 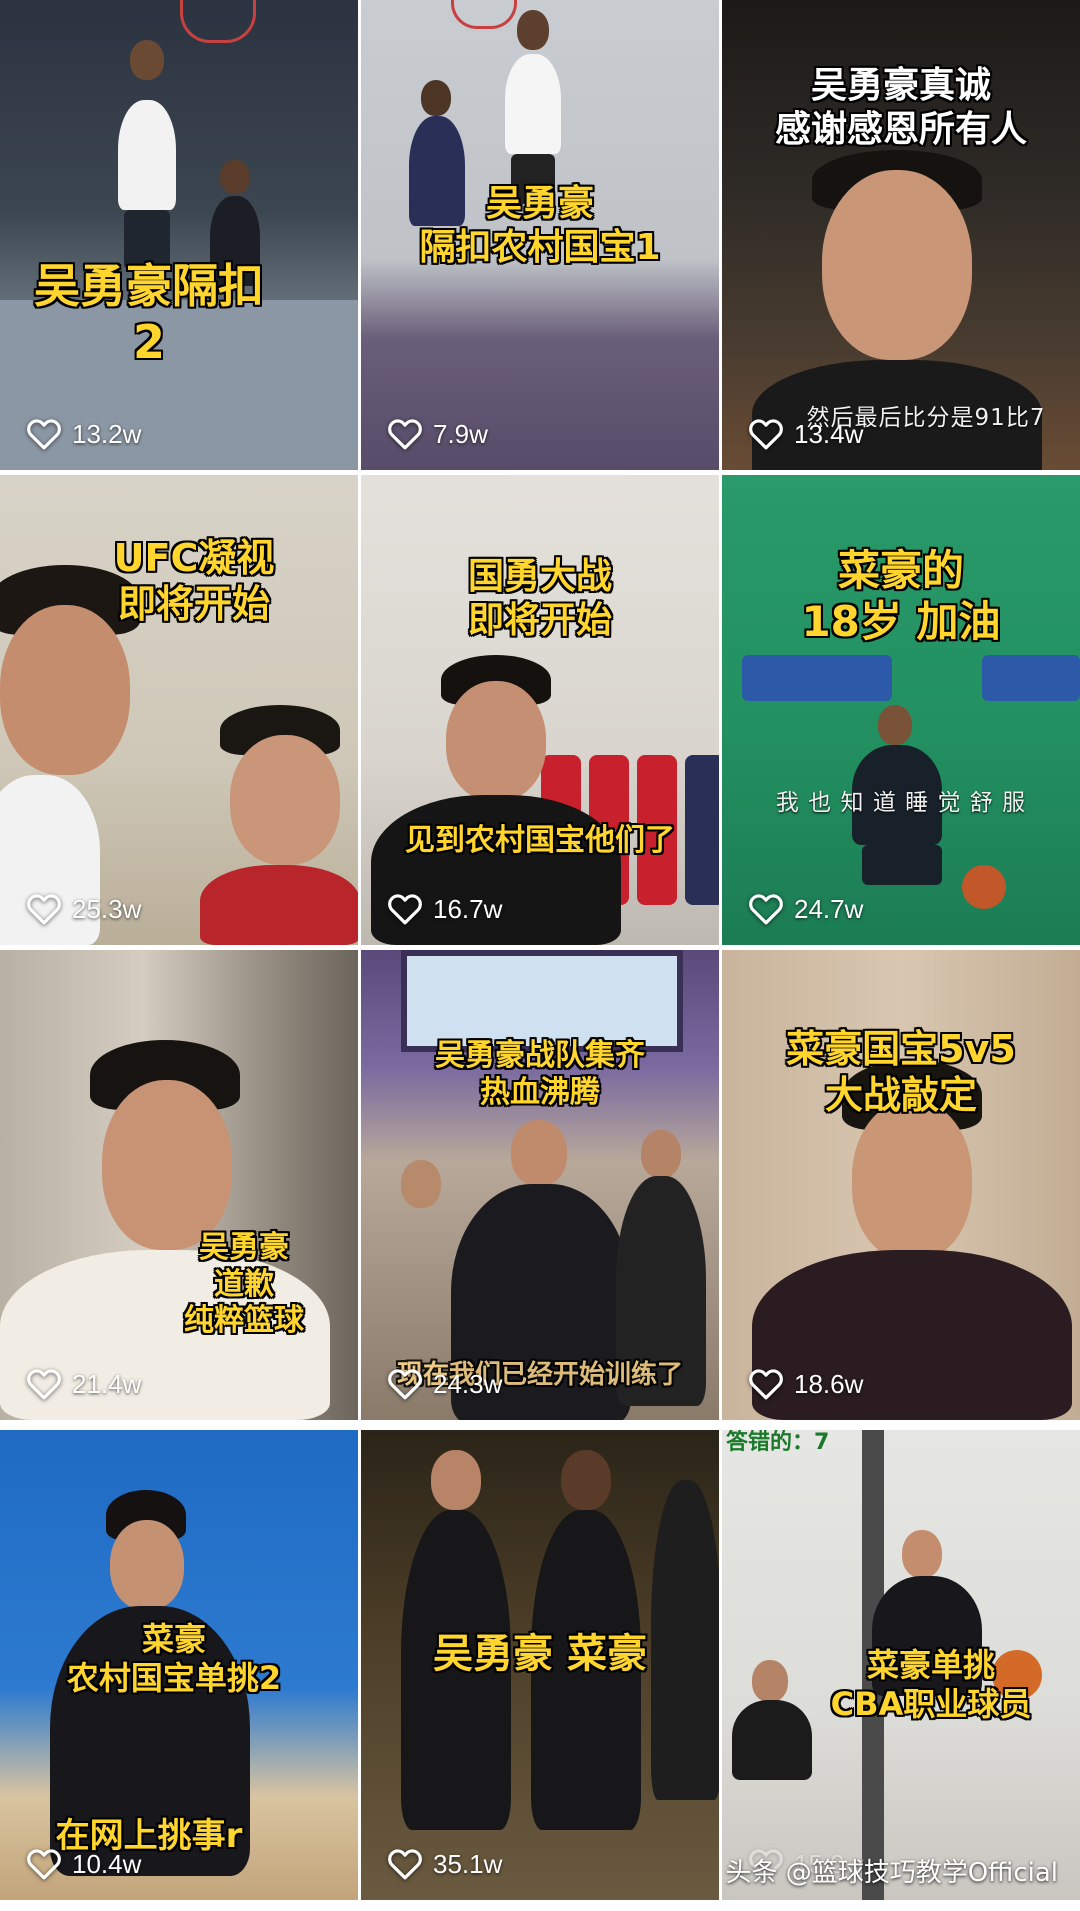 What do you see at coordinates (900, 107) in the screenshot?
I see `video-caption: 吴勇豪真诚 感谢感恩所有人` at bounding box center [900, 107].